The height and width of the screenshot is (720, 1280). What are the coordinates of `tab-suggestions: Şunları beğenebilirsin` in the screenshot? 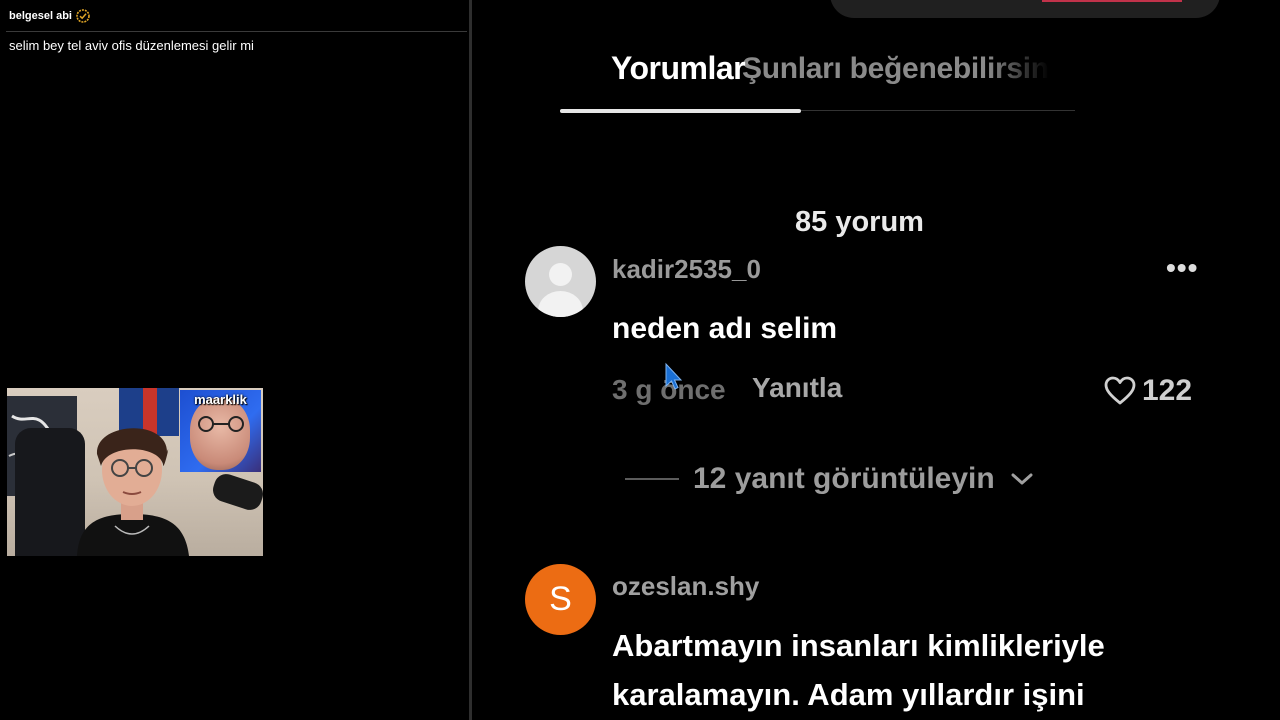 It's located at (895, 69).